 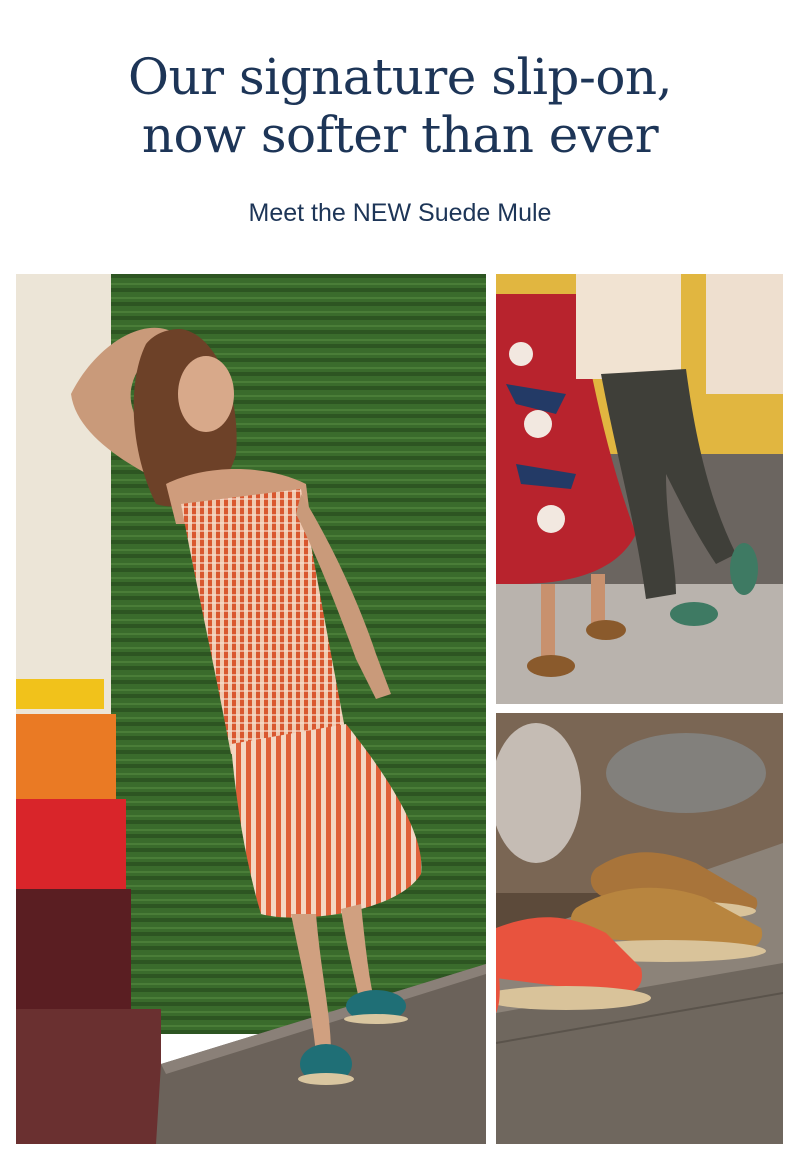 I want to click on photo-couple-espadrilles, so click(x=639, y=489).